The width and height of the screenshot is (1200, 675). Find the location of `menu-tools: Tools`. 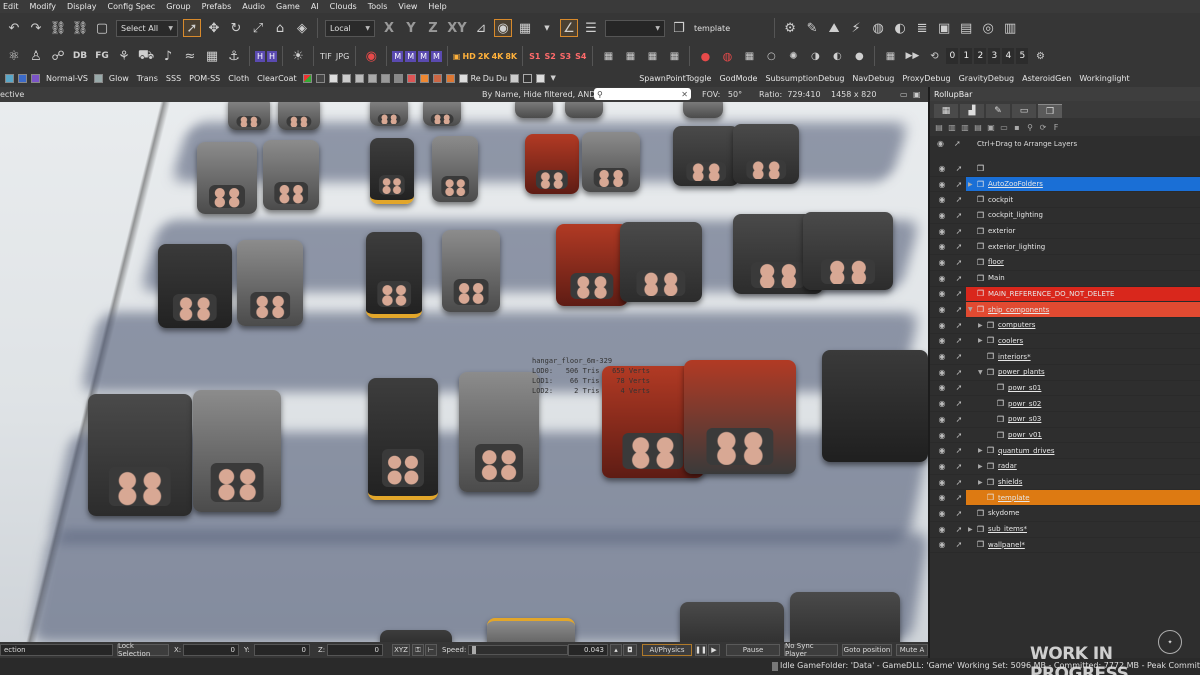

menu-tools: Tools is located at coordinates (378, 6).